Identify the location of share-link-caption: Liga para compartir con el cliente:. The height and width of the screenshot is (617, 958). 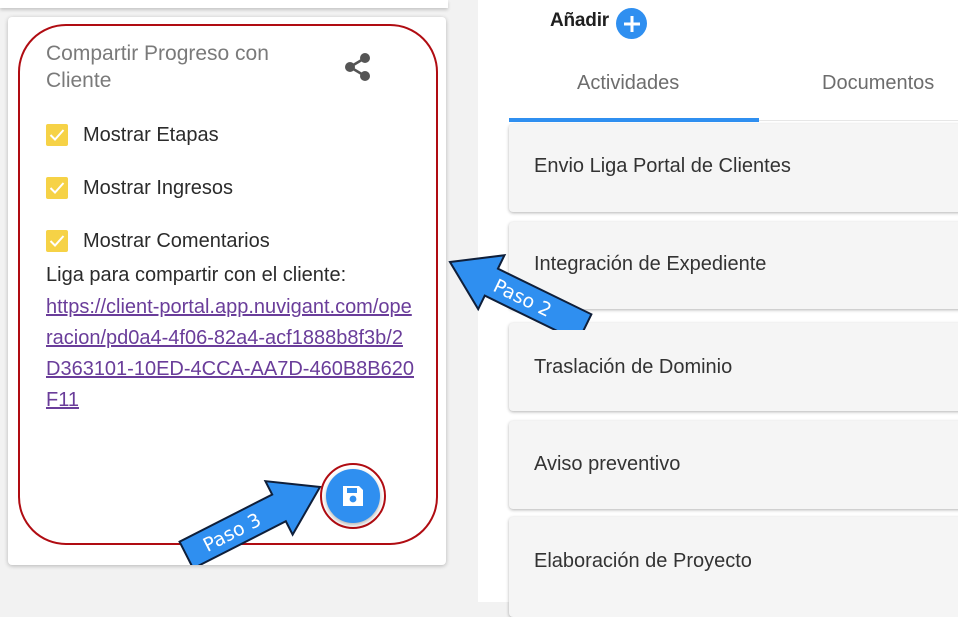
(196, 275).